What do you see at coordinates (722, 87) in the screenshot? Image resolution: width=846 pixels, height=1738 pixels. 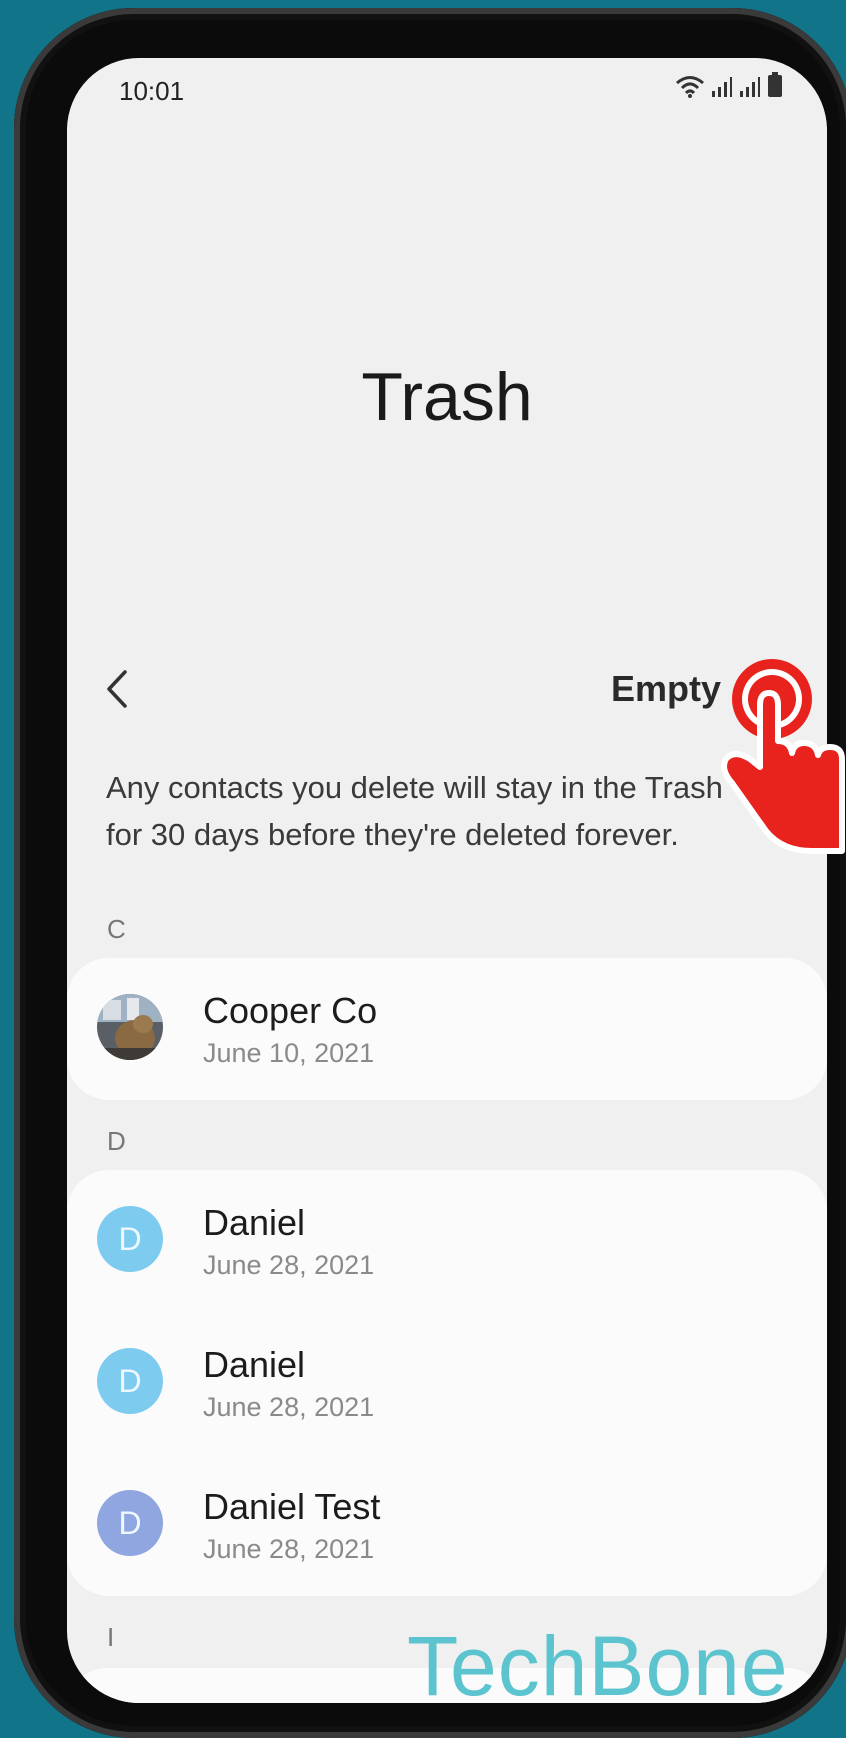 I see `signal-icon` at bounding box center [722, 87].